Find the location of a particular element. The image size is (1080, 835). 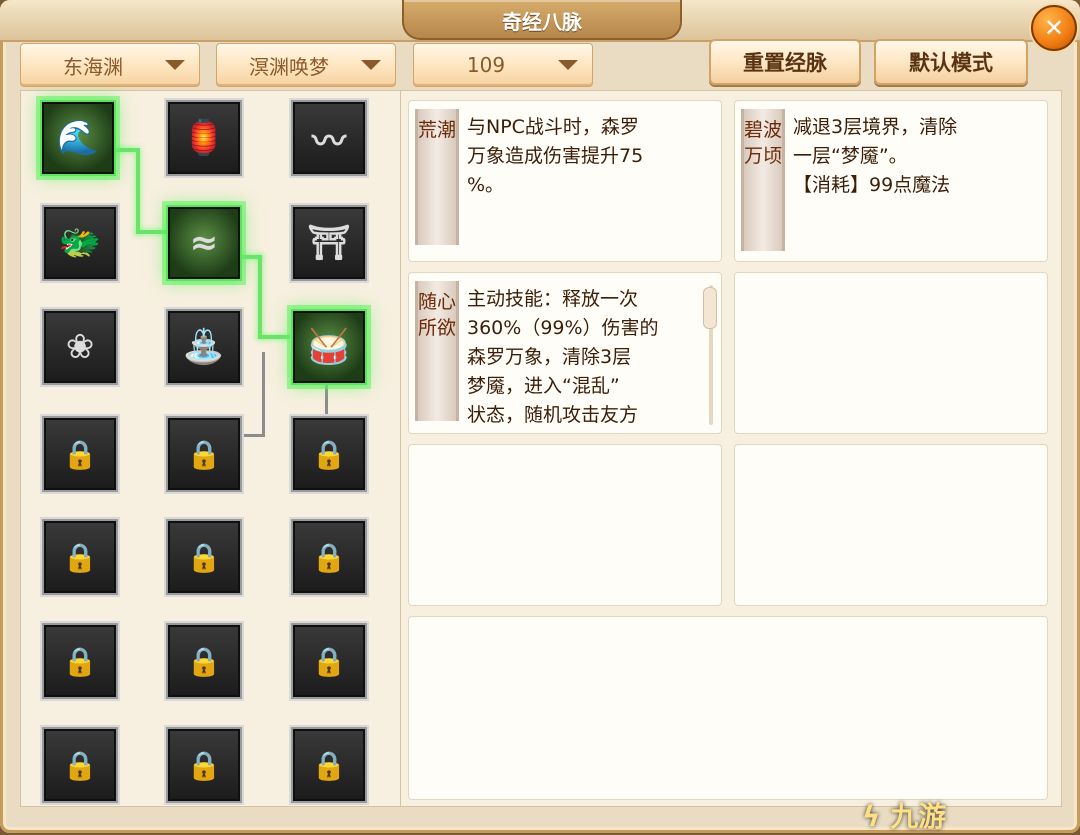

watermark-logo-icon: ϟ is located at coordinates (871, 816).